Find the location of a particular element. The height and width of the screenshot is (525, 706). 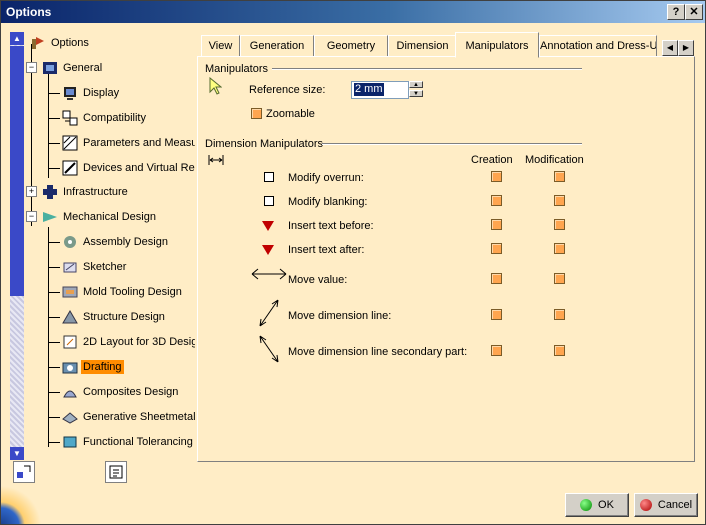

tree-item-infrastructure: Infrastructure is located at coordinates (86, 192).